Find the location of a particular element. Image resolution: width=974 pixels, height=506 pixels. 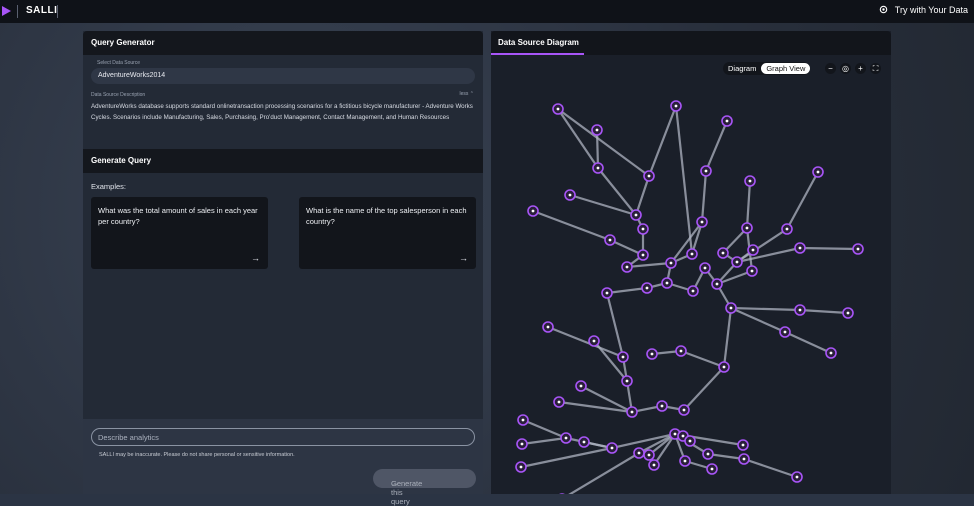

diagram-view-button: Diagram is located at coordinates (742, 68).